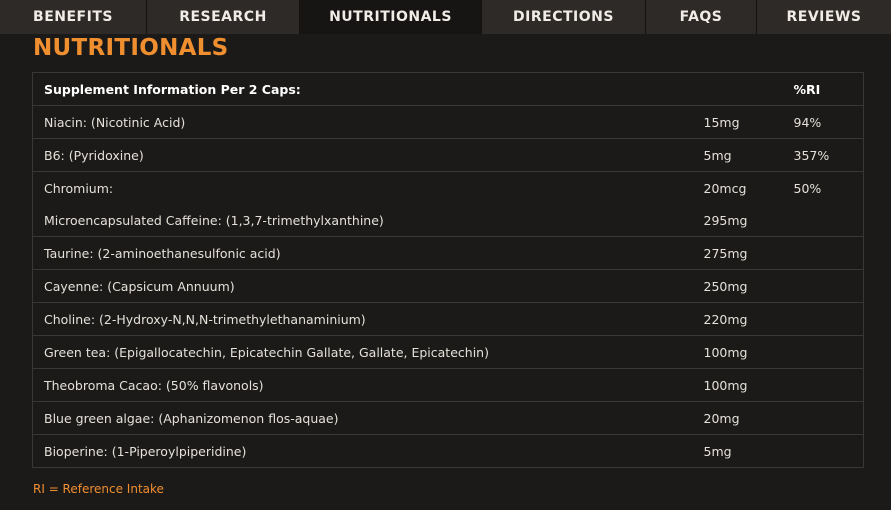 The height and width of the screenshot is (510, 891). Describe the element at coordinates (737, 122) in the screenshot. I see `amount-cell: 15mg` at that location.